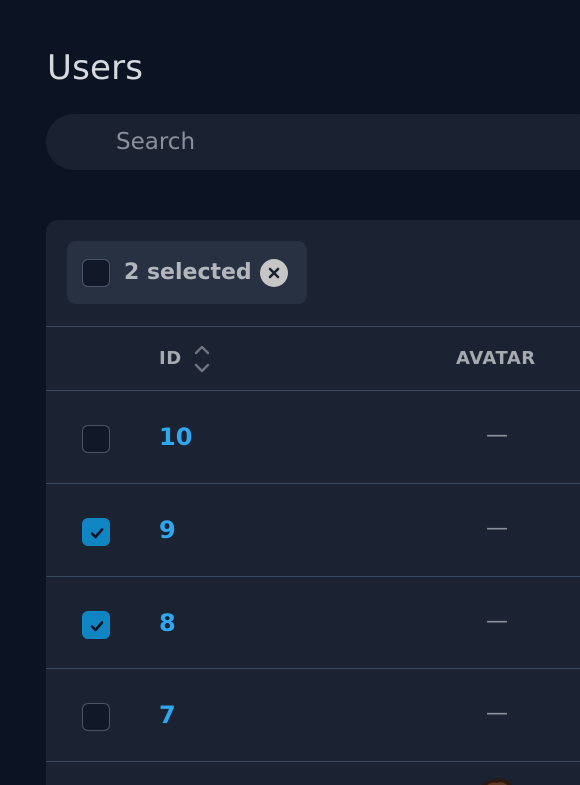  Describe the element at coordinates (175, 437) in the screenshot. I see `row-id-link: 10` at that location.